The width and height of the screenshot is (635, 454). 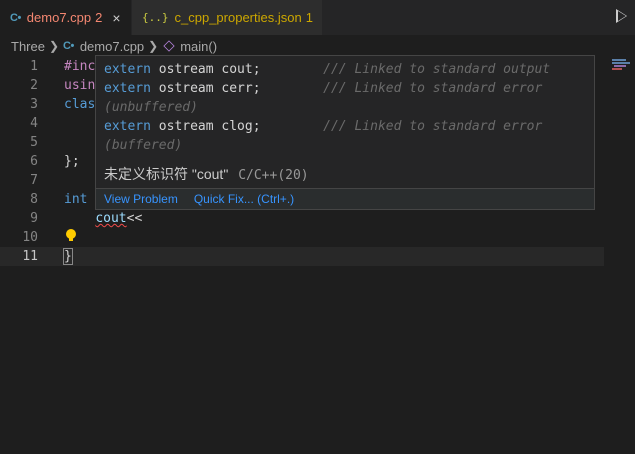 I want to click on line-code: cout<<, so click(x=103, y=218).